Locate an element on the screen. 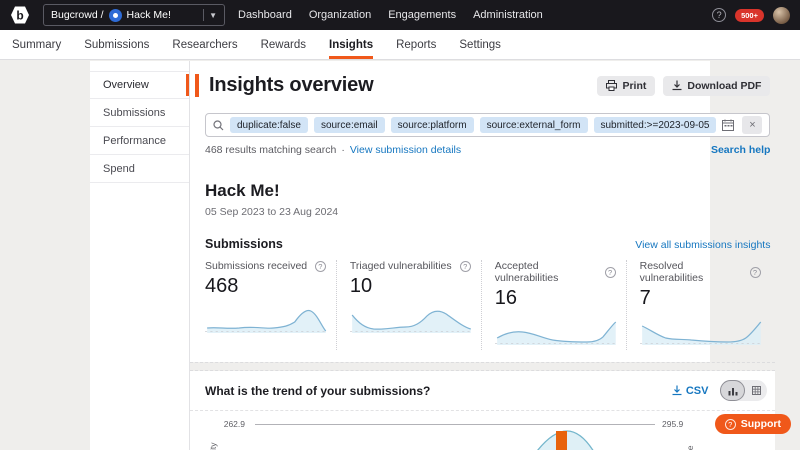  table-icon is located at coordinates (756, 390).